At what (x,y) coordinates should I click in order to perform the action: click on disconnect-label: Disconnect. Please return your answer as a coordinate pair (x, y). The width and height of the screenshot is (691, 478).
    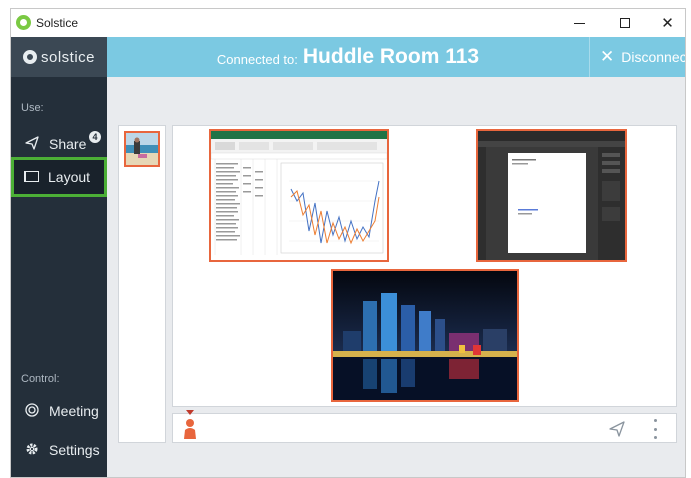
    Looking at the image, I should click on (653, 57).